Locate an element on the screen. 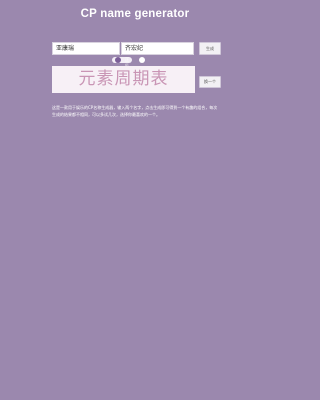 This screenshot has height=400, width=320. result-text: 元素周期表 is located at coordinates (123, 79).